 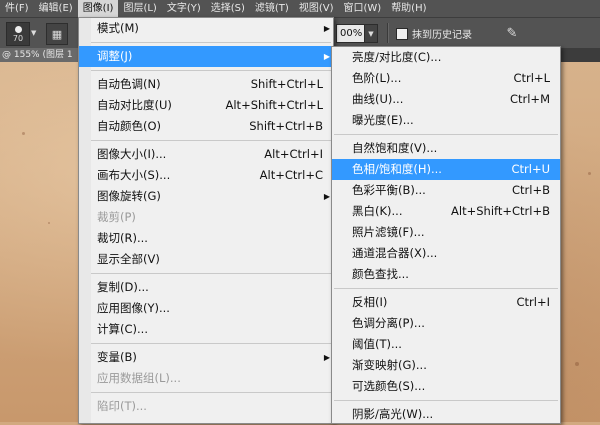 I want to click on tablet-pressure-icon: ✎, so click(x=512, y=33).